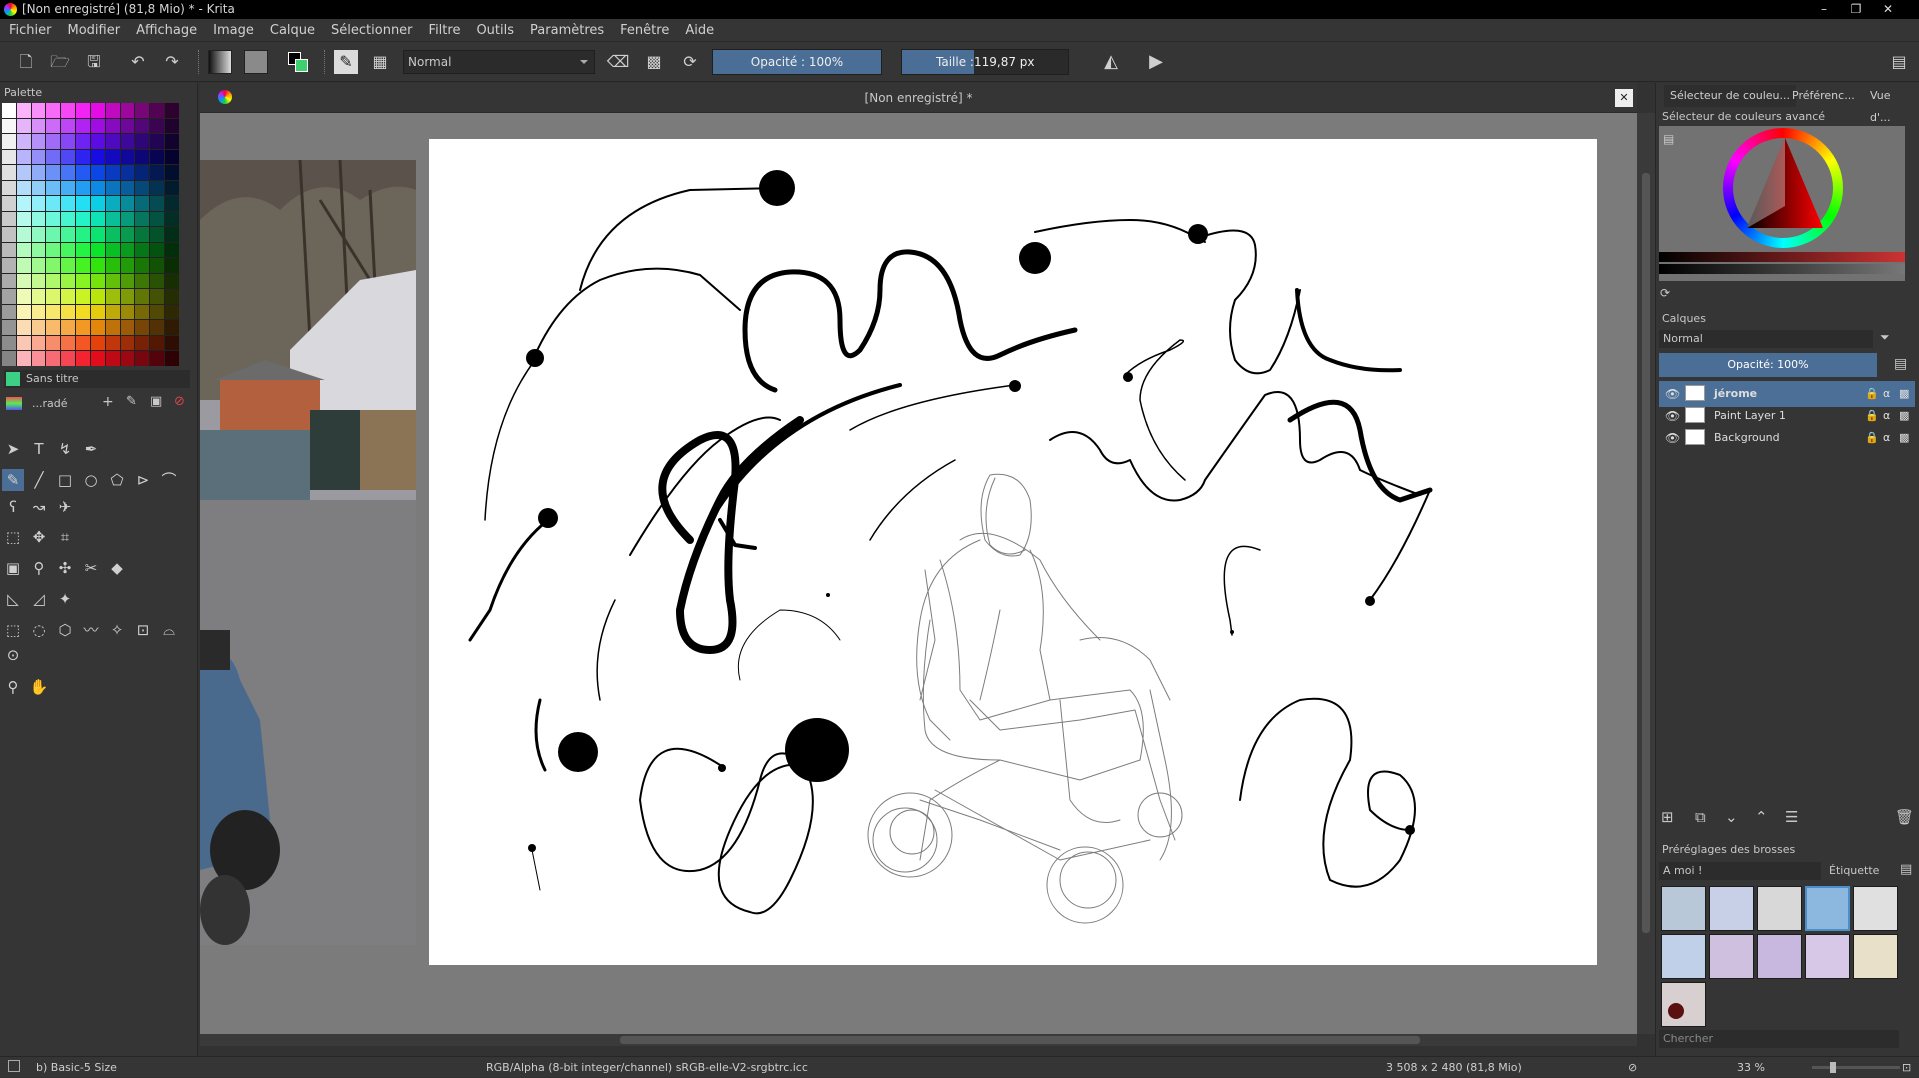  What do you see at coordinates (39, 507) in the screenshot?
I see `dynamic-brush-icon: ↝` at bounding box center [39, 507].